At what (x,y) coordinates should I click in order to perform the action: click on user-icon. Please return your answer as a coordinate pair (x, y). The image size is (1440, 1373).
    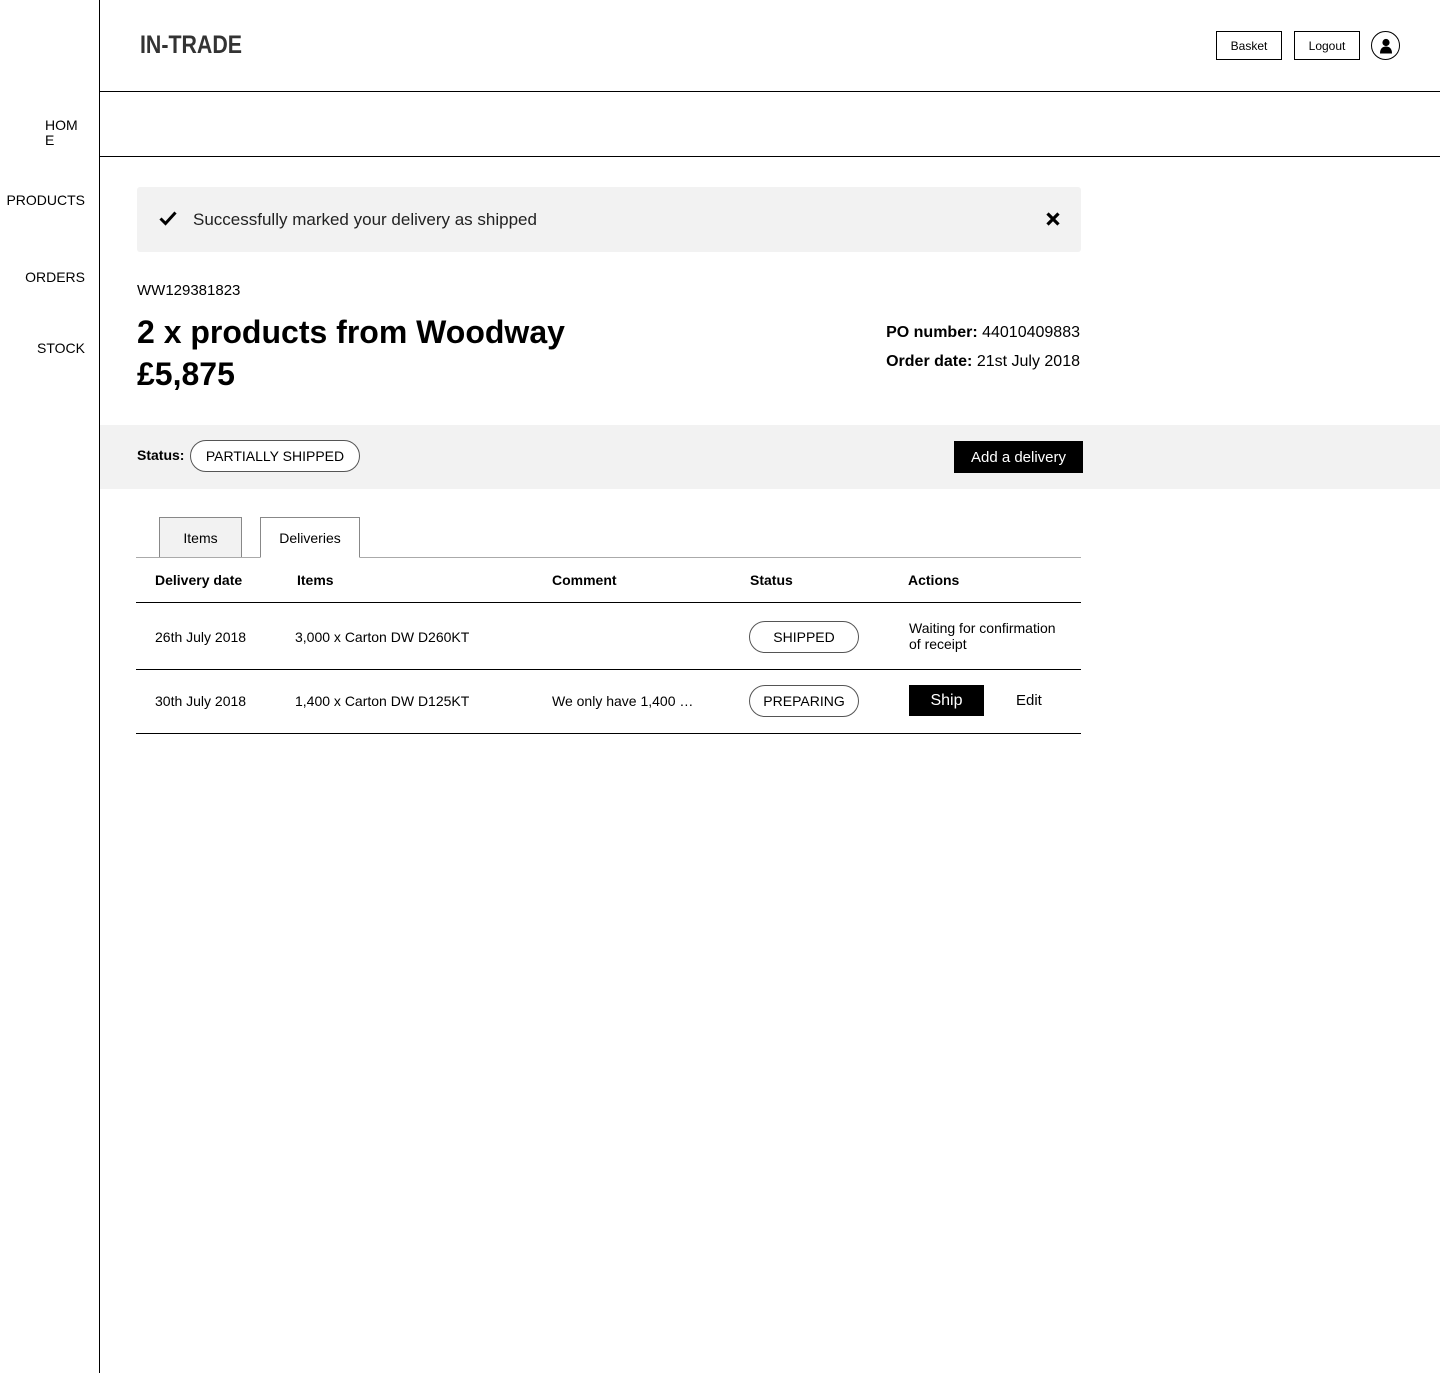
    Looking at the image, I should click on (1385, 45).